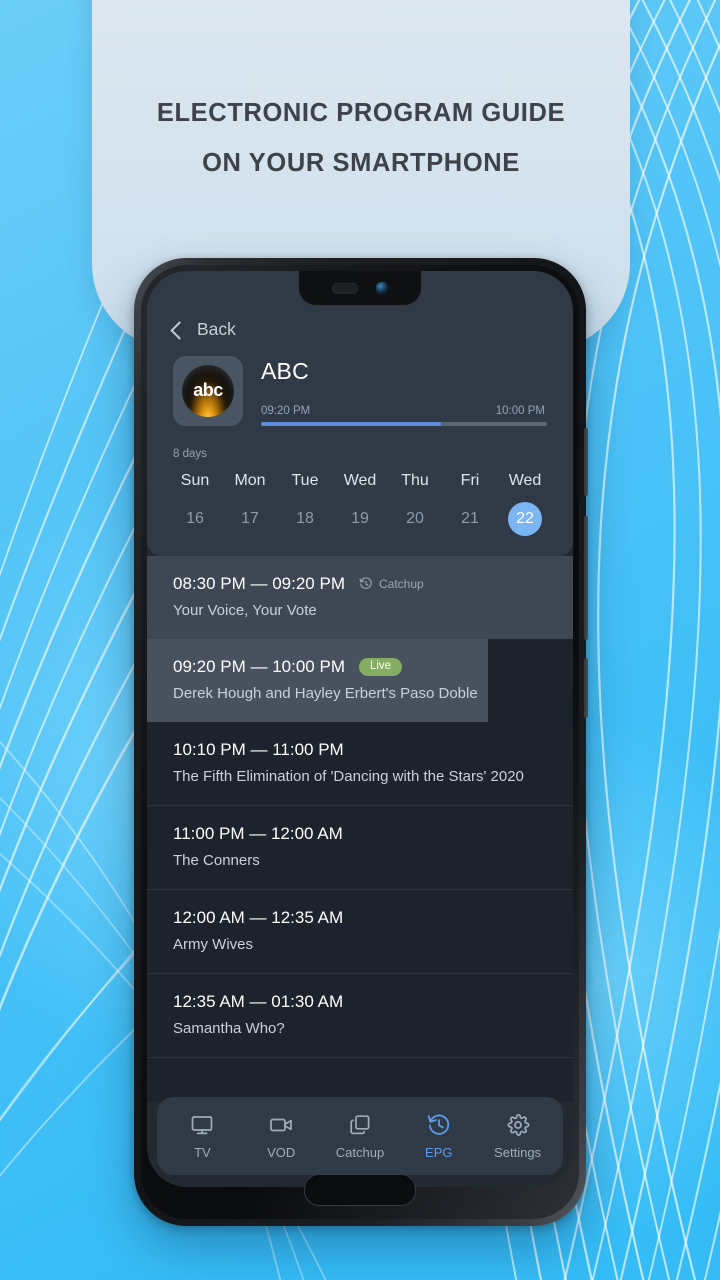  I want to click on video-camera-icon, so click(281, 1125).